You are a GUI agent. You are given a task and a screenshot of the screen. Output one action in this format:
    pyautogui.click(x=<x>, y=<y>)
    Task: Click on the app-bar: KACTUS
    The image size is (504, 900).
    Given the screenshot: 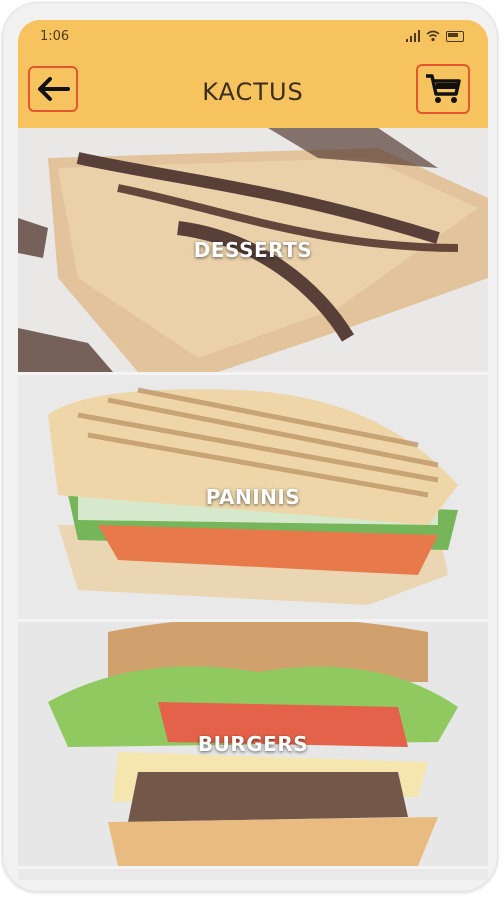 What is the action you would take?
    pyautogui.click(x=253, y=92)
    